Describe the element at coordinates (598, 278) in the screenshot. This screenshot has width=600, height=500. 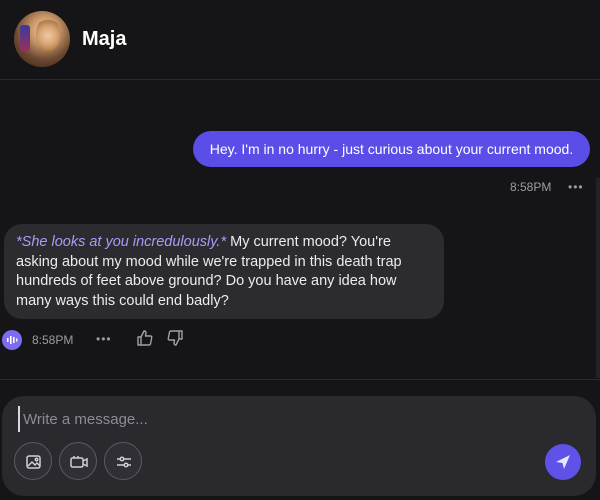
I see `scrollbar` at that location.